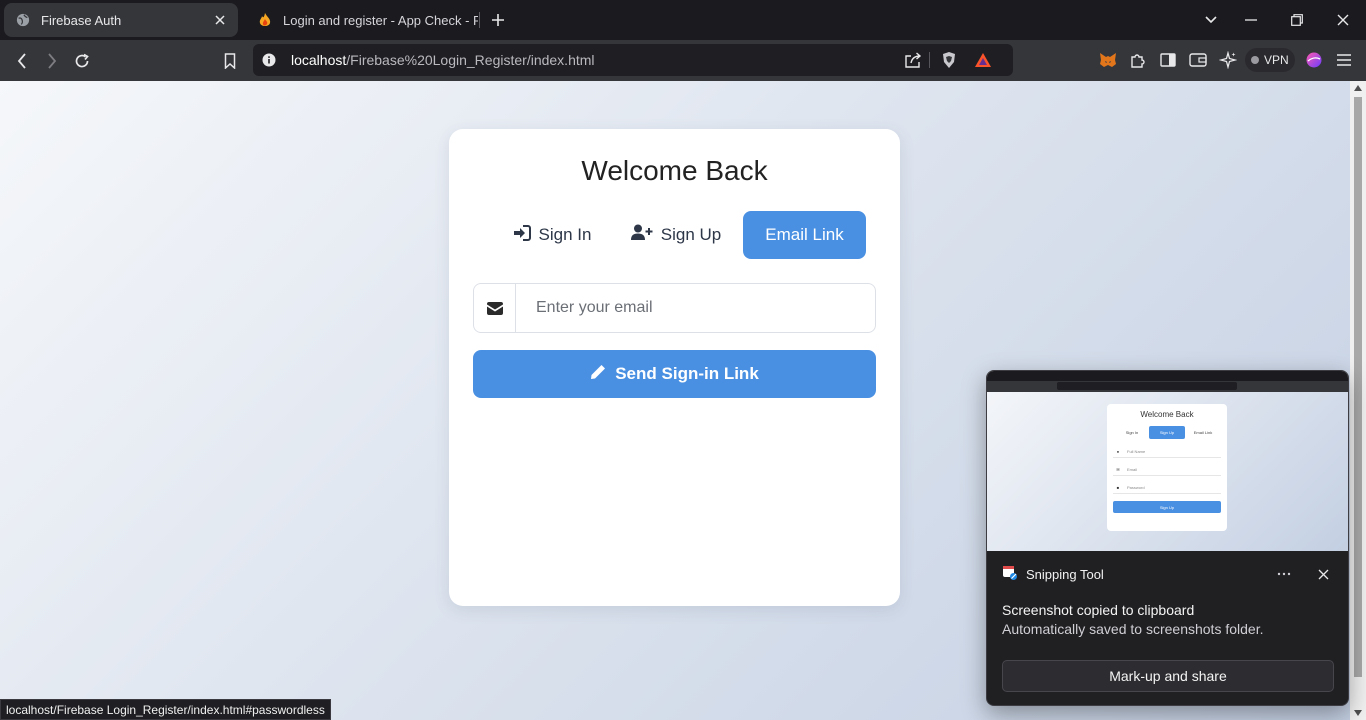 The width and height of the screenshot is (1366, 720). What do you see at coordinates (1167, 488) in the screenshot?
I see `preview-field: ■ Password` at bounding box center [1167, 488].